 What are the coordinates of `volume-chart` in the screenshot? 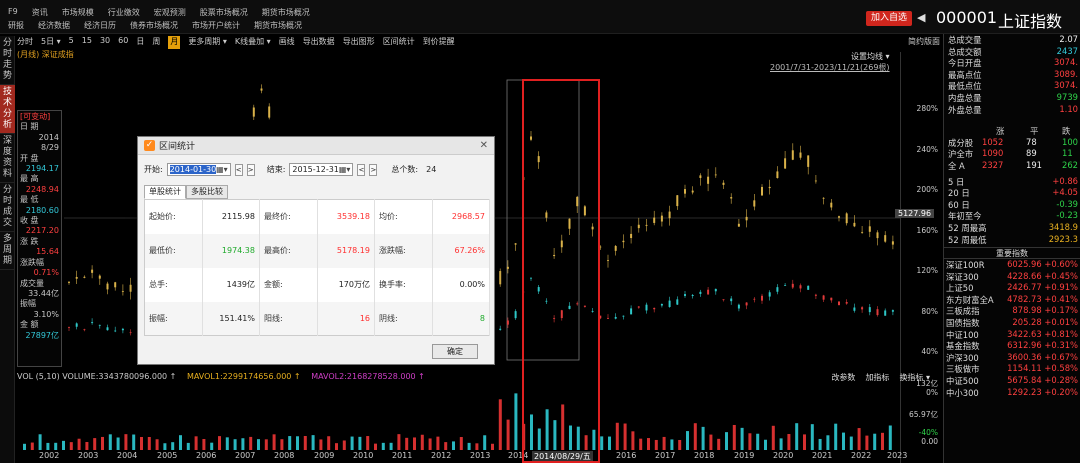 It's located at (458, 416).